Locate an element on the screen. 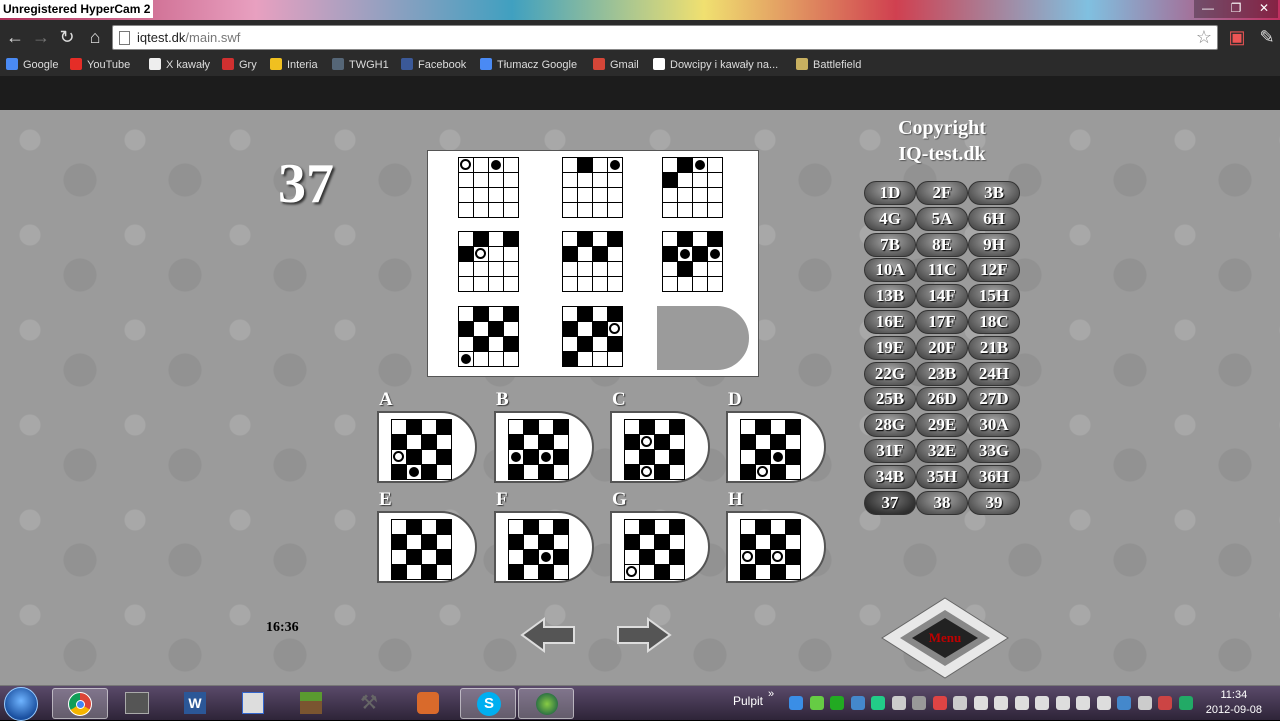 The image size is (1280, 721). taskbar-word: W is located at coordinates (196, 703).